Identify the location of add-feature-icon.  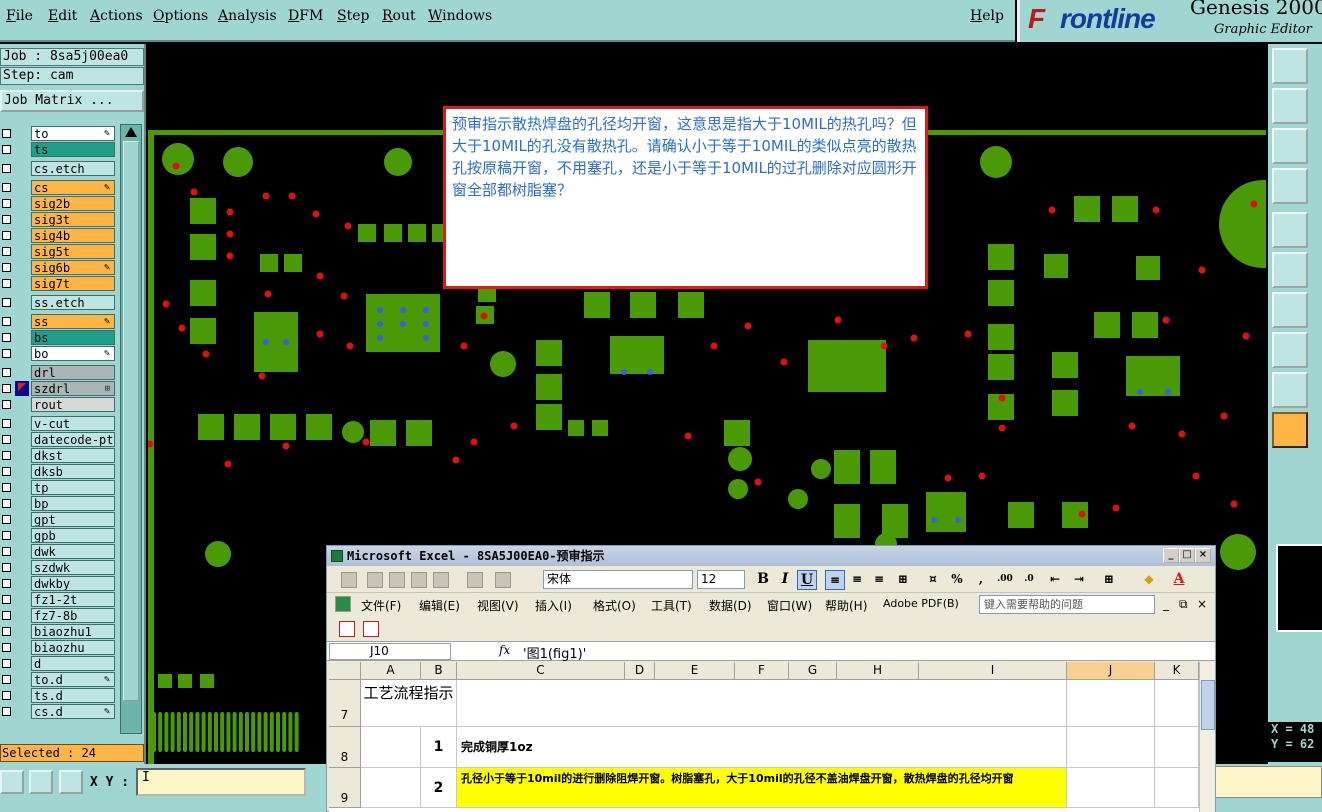
(1290, 230).